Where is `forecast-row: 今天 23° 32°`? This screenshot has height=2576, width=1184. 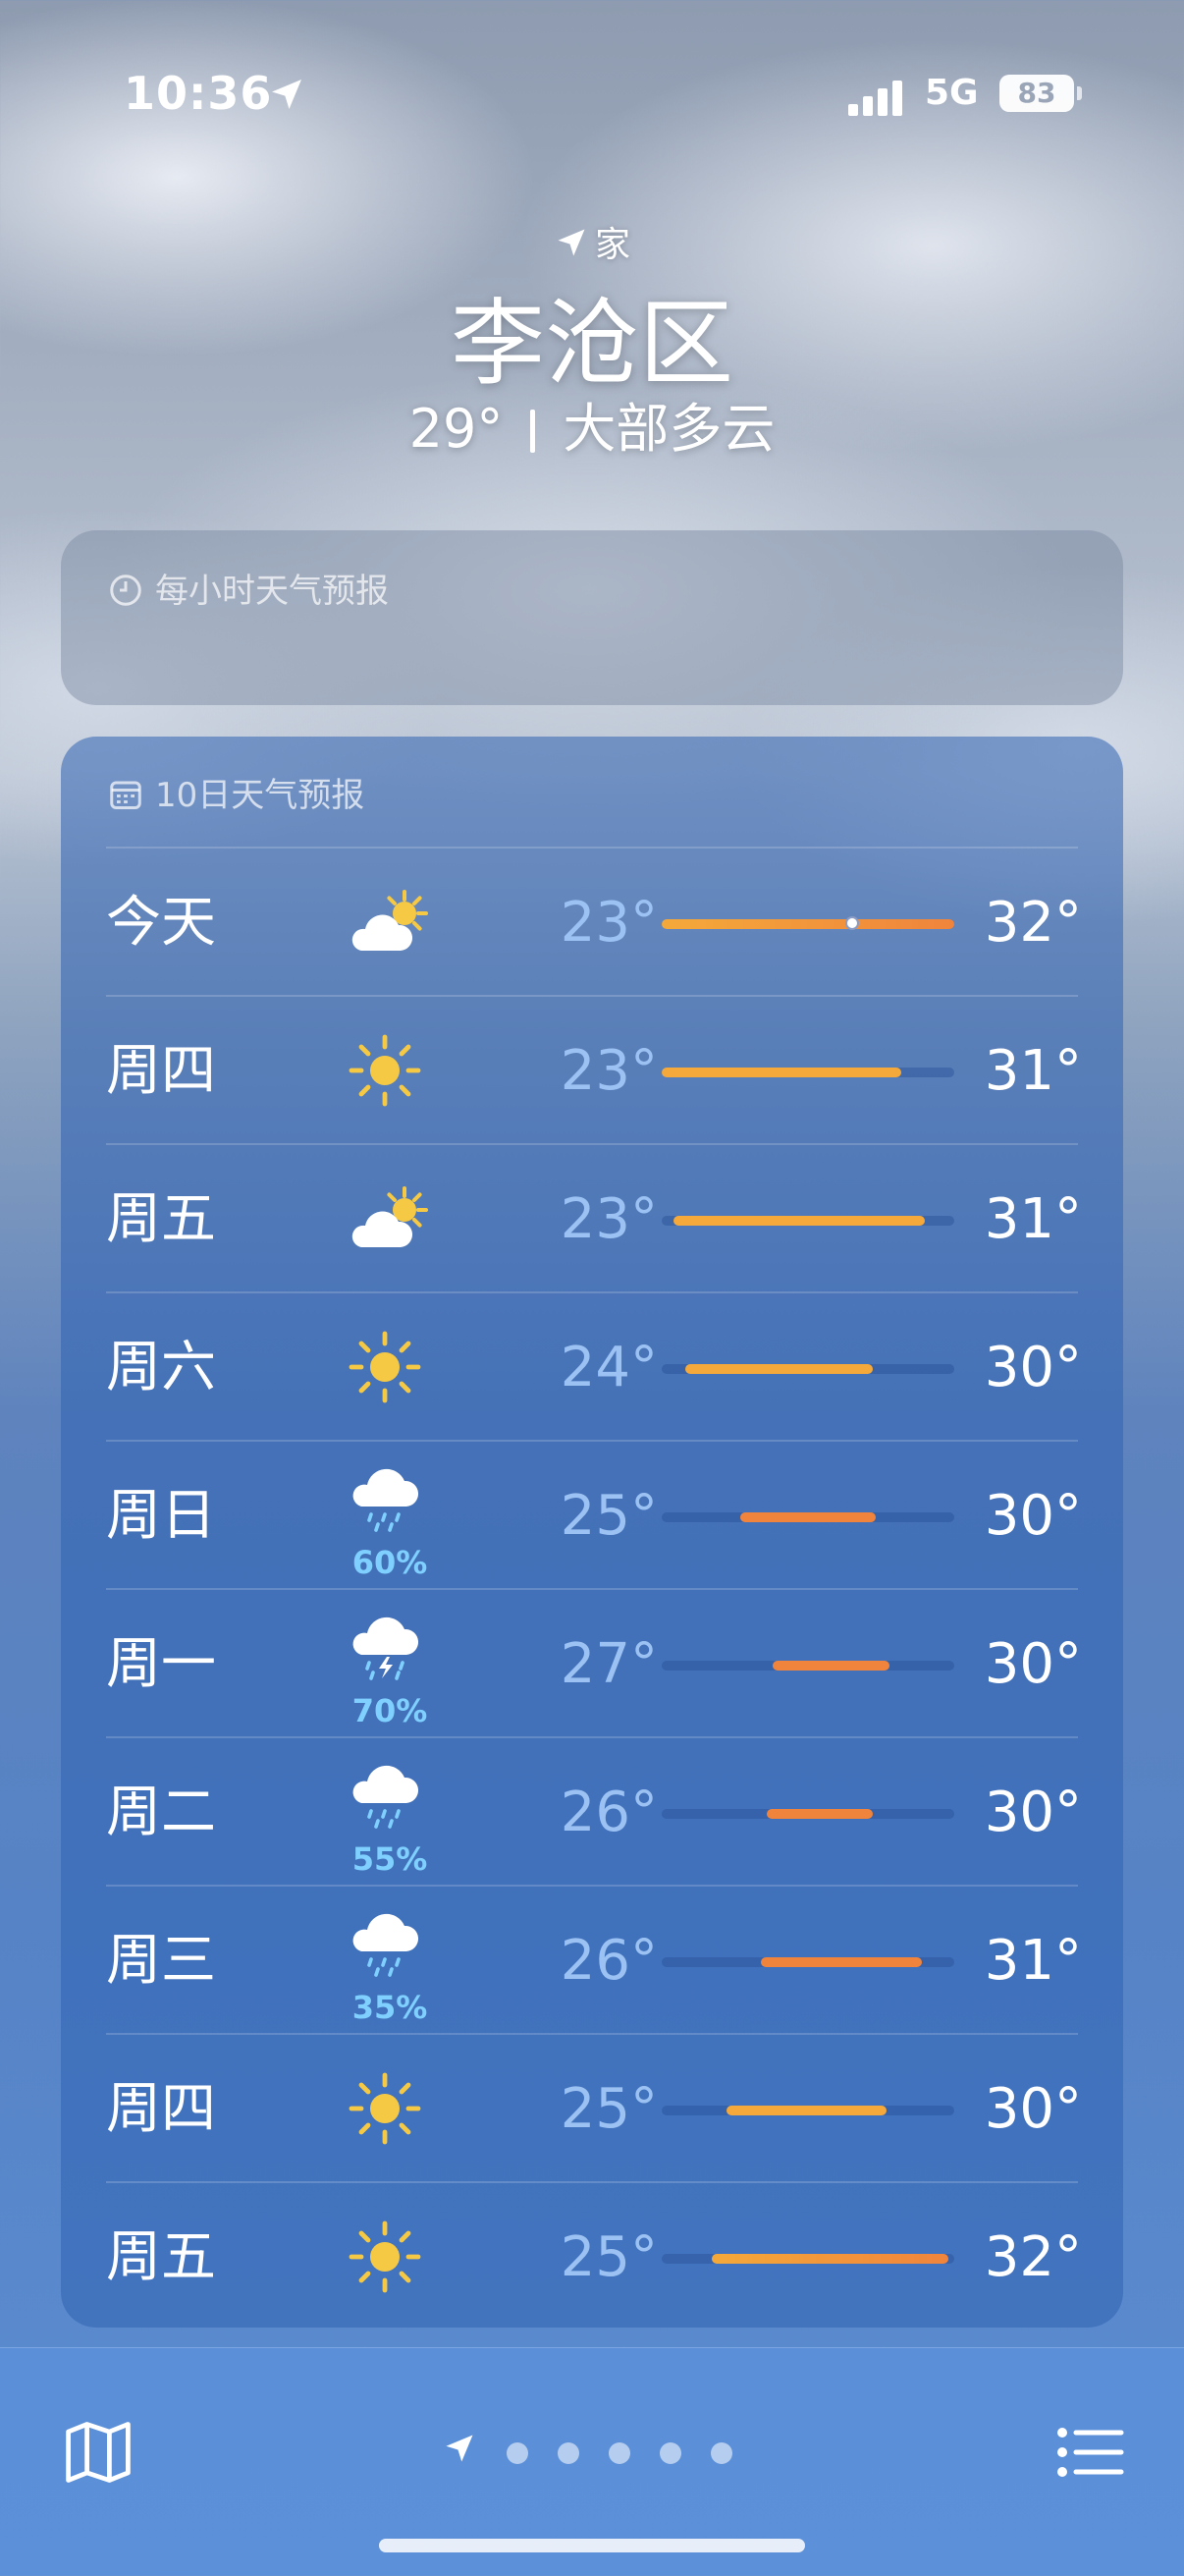 forecast-row: 今天 23° 32° is located at coordinates (592, 923).